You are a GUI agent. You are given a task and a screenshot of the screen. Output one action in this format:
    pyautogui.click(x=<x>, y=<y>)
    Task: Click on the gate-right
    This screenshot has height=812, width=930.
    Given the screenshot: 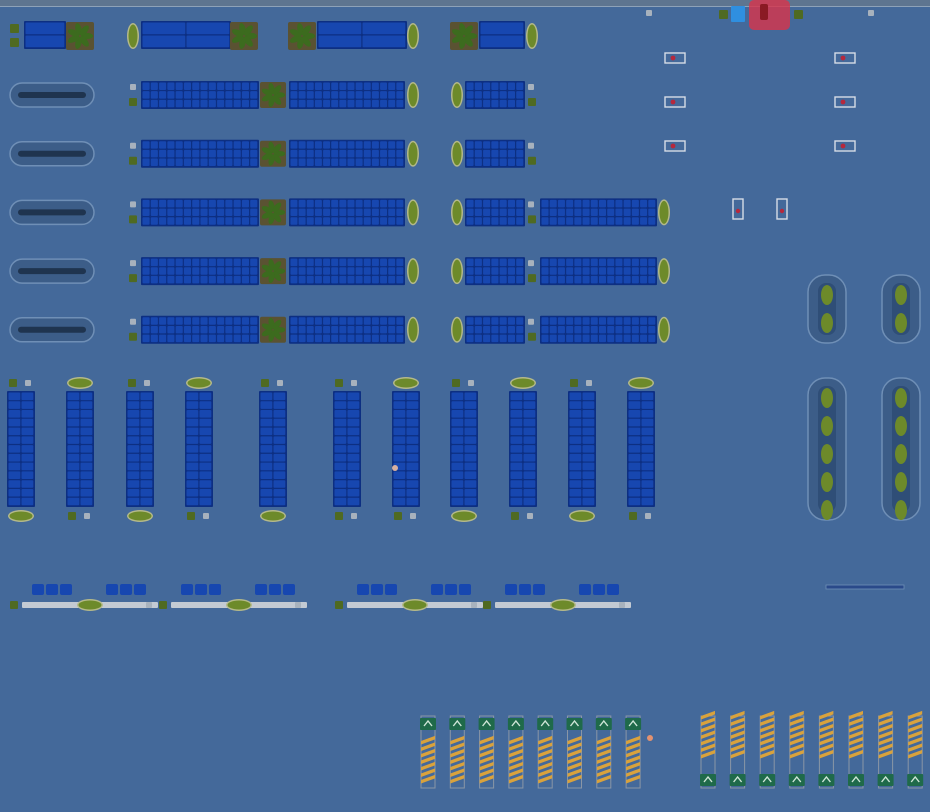 What is the action you would take?
    pyautogui.click(x=856, y=749)
    